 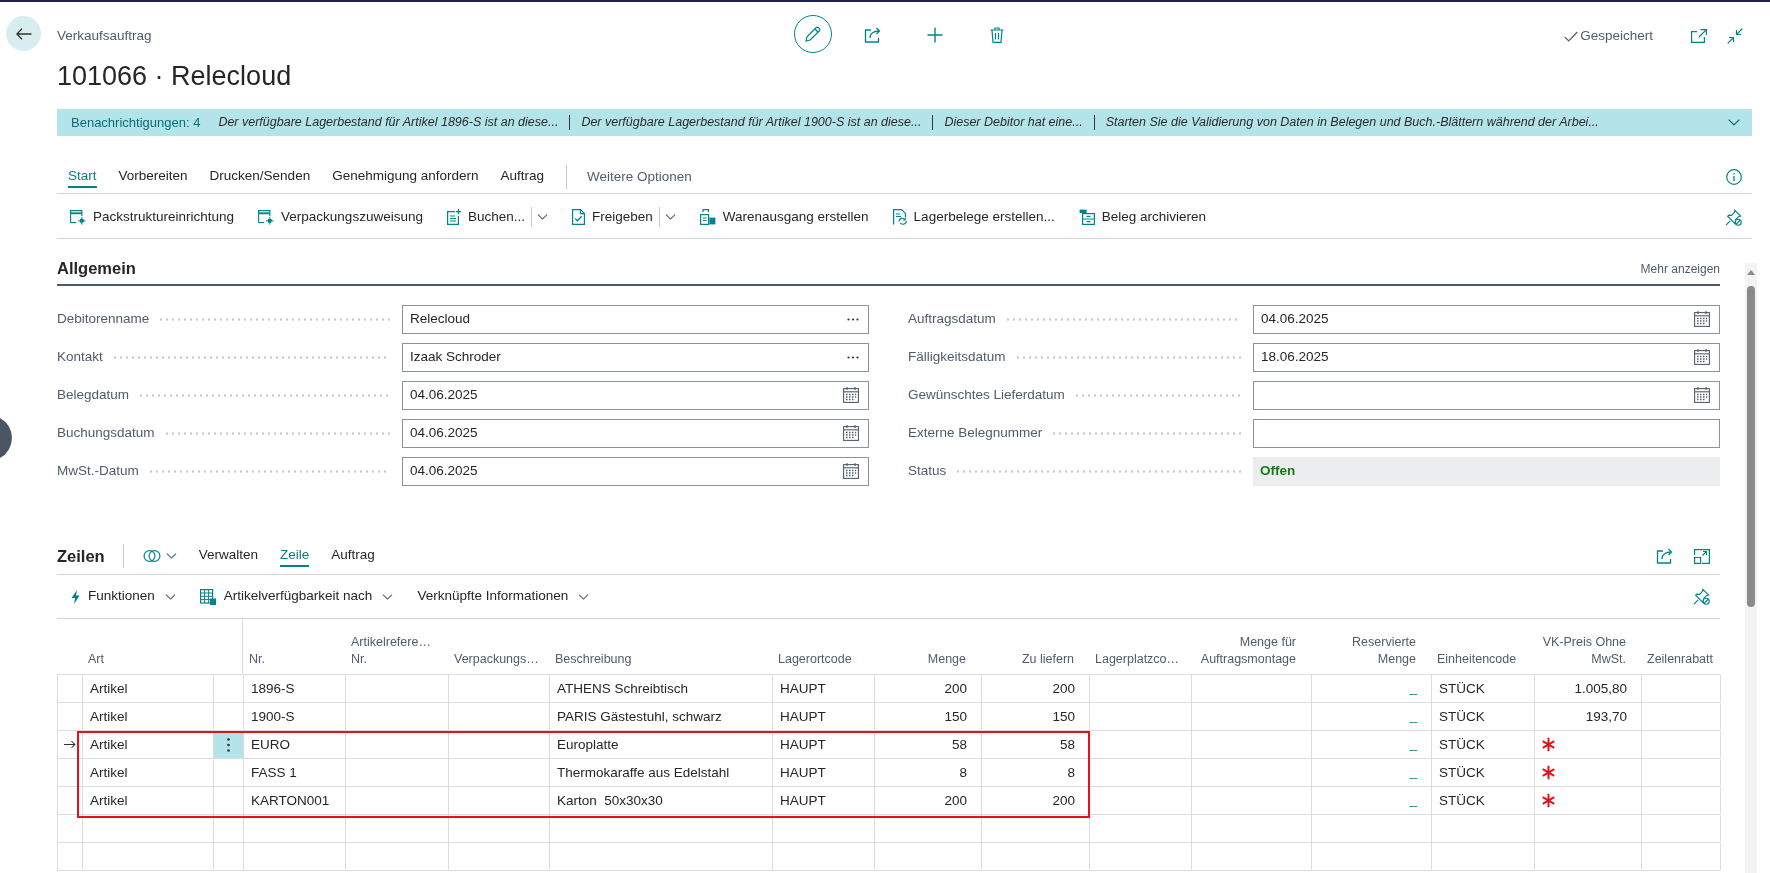 What do you see at coordinates (593, 659) in the screenshot?
I see `column-header: Beschreibung` at bounding box center [593, 659].